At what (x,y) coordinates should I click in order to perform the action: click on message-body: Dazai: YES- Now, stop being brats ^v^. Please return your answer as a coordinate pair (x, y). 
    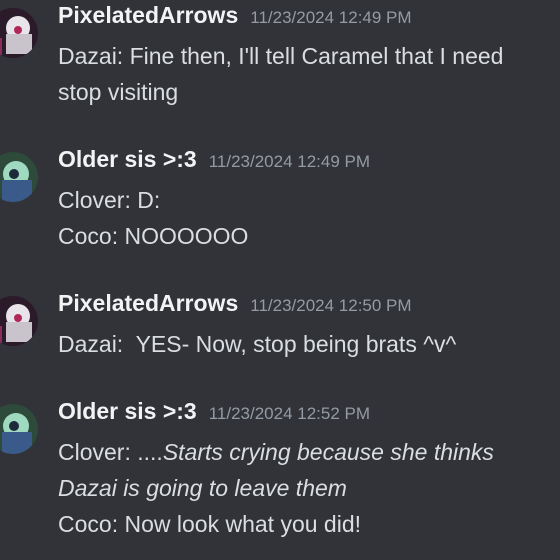
    Looking at the image, I should click on (308, 344).